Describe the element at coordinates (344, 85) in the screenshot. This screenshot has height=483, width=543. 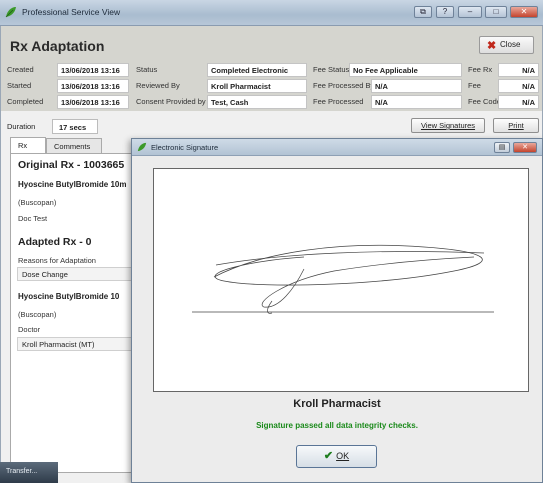
I see `fee-processed-by-label: Fee Processed By` at that location.